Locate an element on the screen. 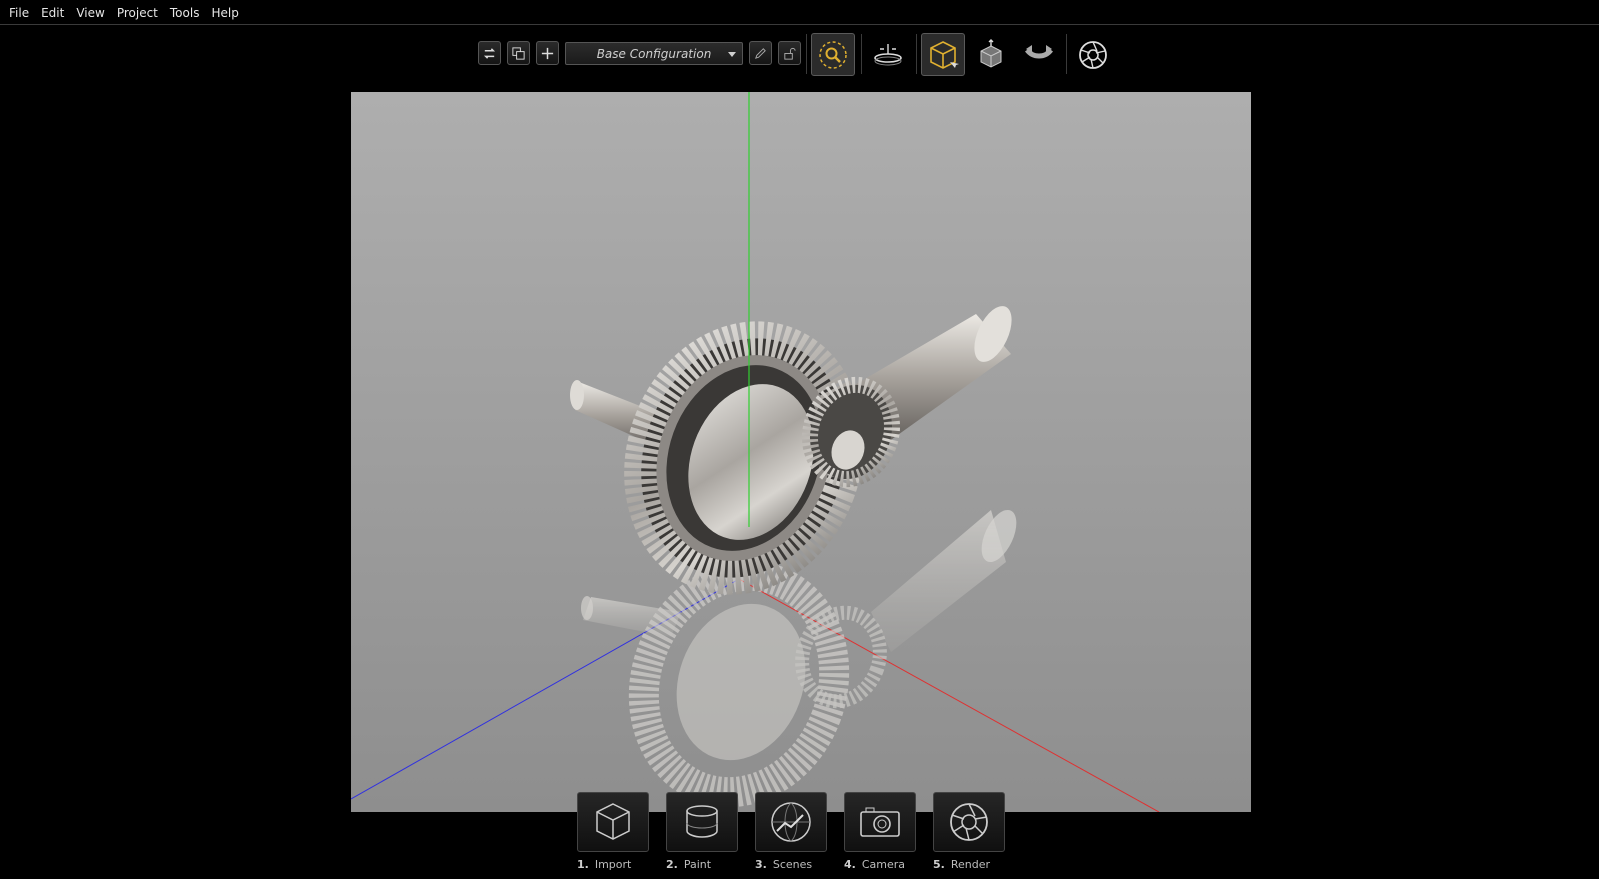 This screenshot has height=879, width=1599. magnifier-icon is located at coordinates (833, 54).